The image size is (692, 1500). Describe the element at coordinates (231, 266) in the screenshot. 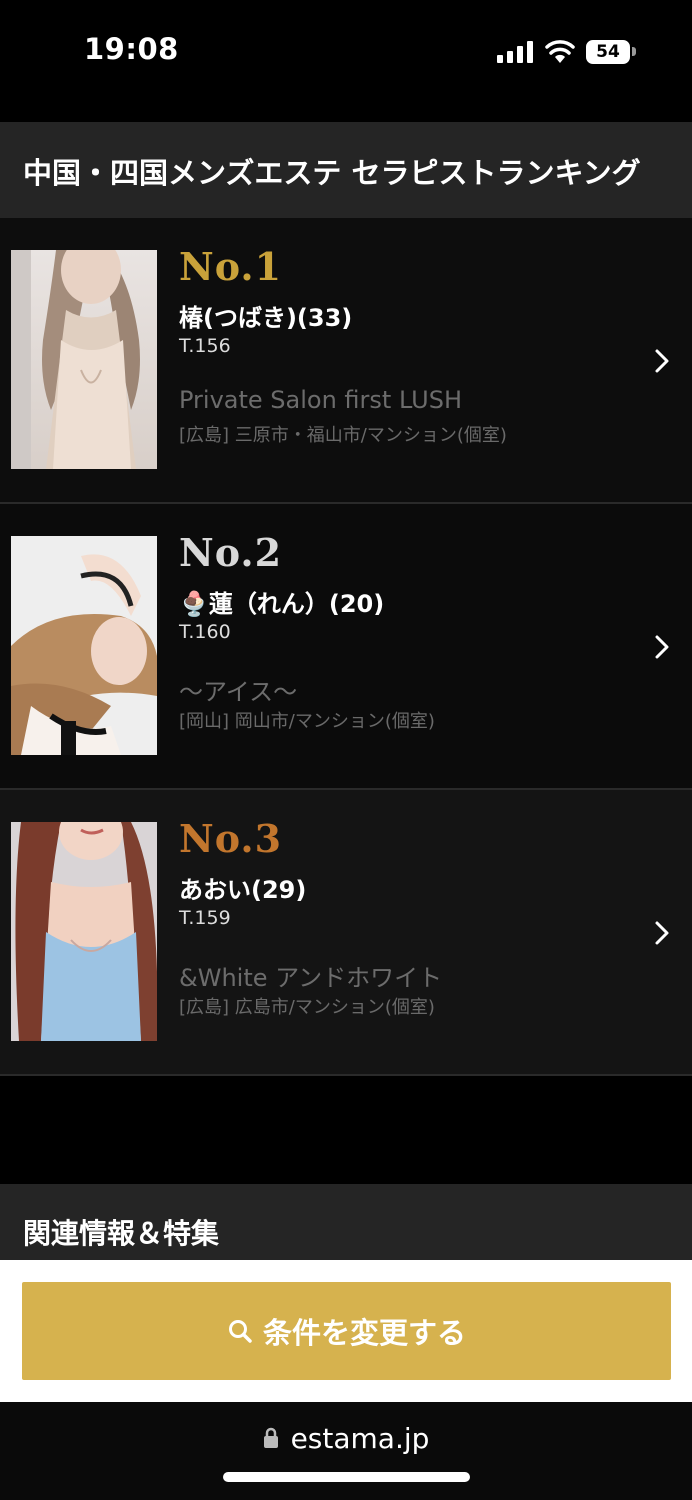

I see `rank-number: No.1` at that location.